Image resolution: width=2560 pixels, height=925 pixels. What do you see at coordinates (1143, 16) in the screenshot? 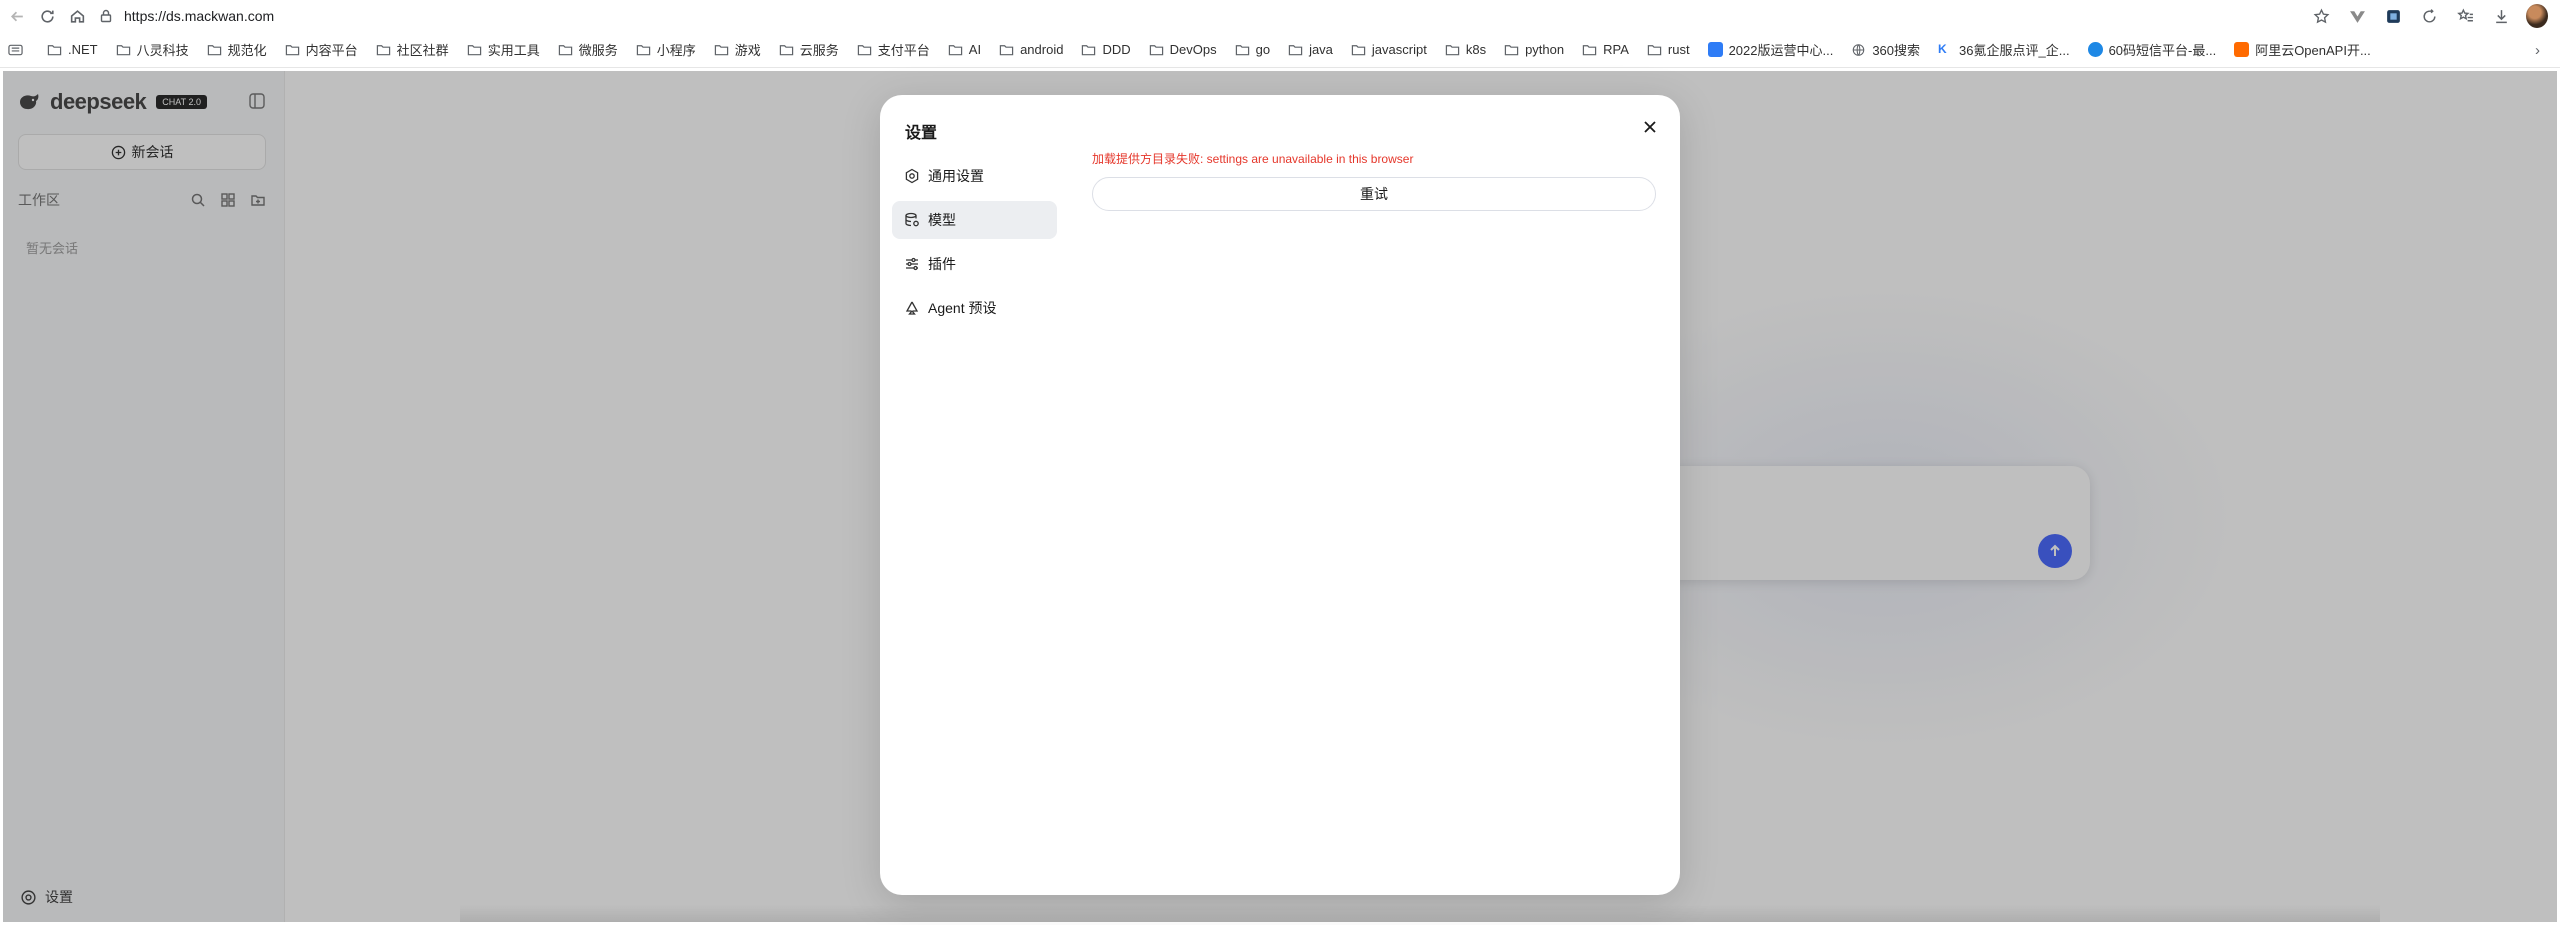
I see `address-bar: https://ds.mackwan.com` at bounding box center [1143, 16].